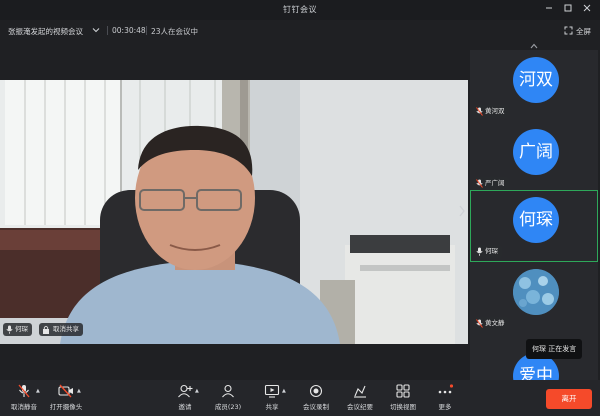 The image size is (600, 416). What do you see at coordinates (129, 30) in the screenshot?
I see `meeting-timer: 00:30:48` at bounding box center [129, 30].